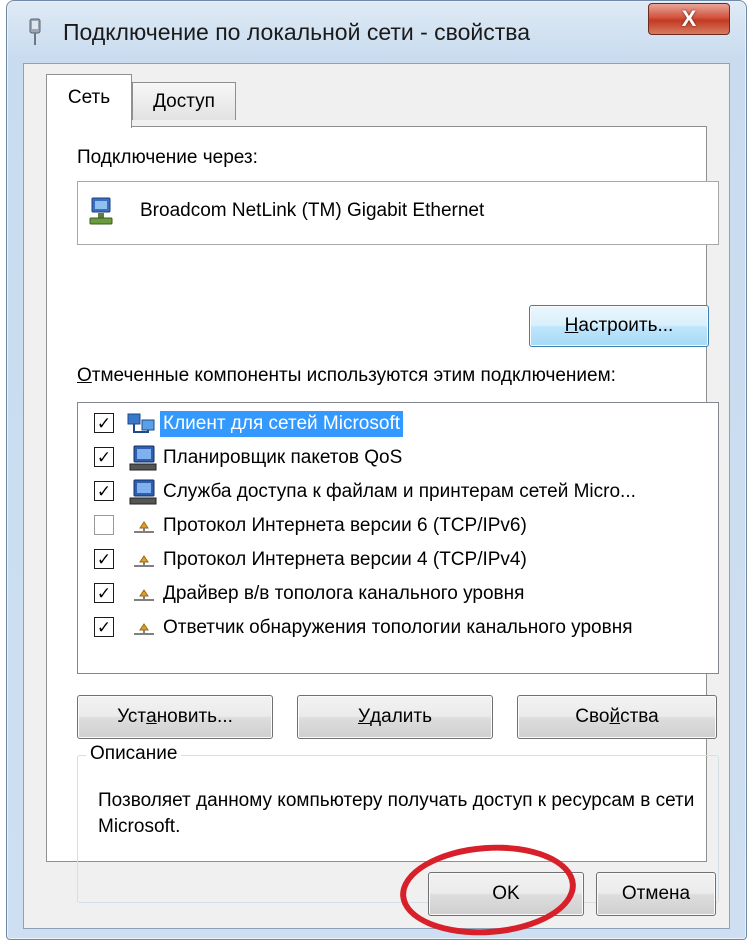 The image size is (753, 946). What do you see at coordinates (134, 754) in the screenshot?
I see `description-group-title: Описание` at bounding box center [134, 754].